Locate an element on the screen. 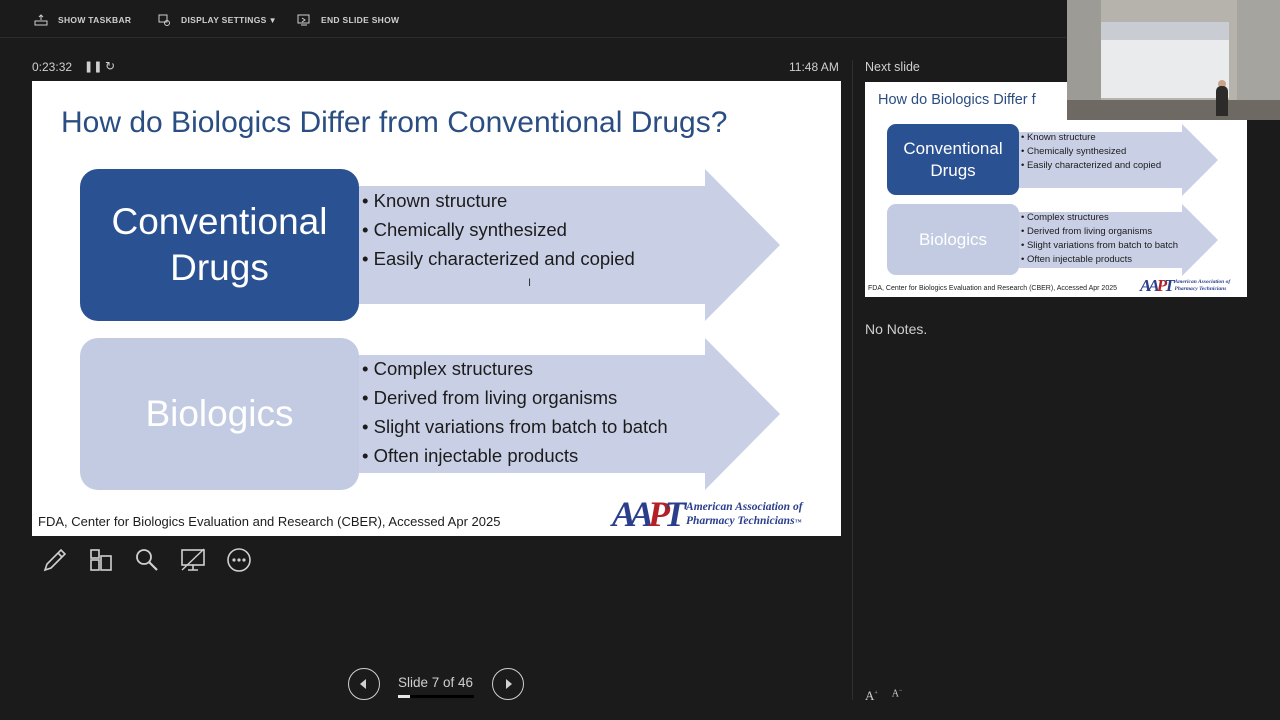  end-slide-show-button: END SLIDE SHOW is located at coordinates (348, 20).